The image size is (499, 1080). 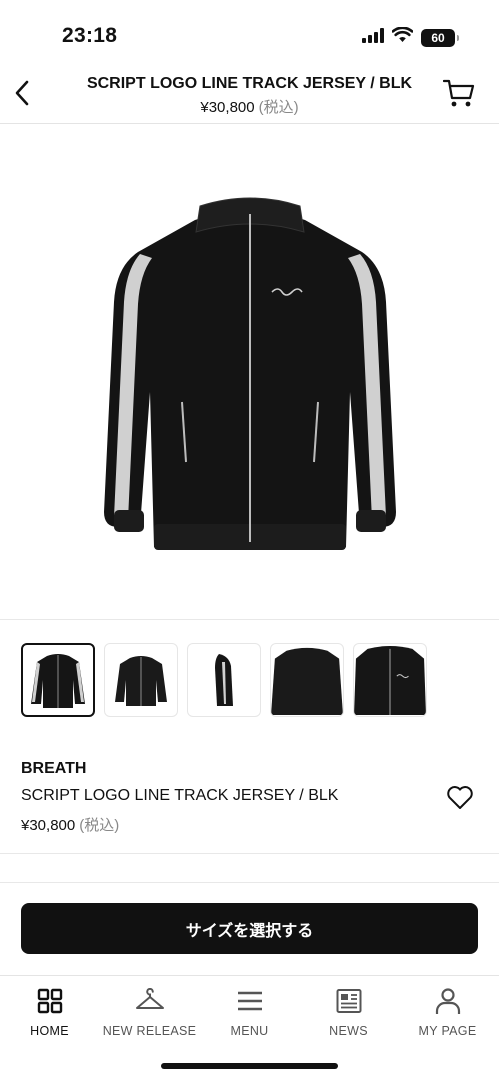 What do you see at coordinates (349, 1001) in the screenshot?
I see `newspaper-icon` at bounding box center [349, 1001].